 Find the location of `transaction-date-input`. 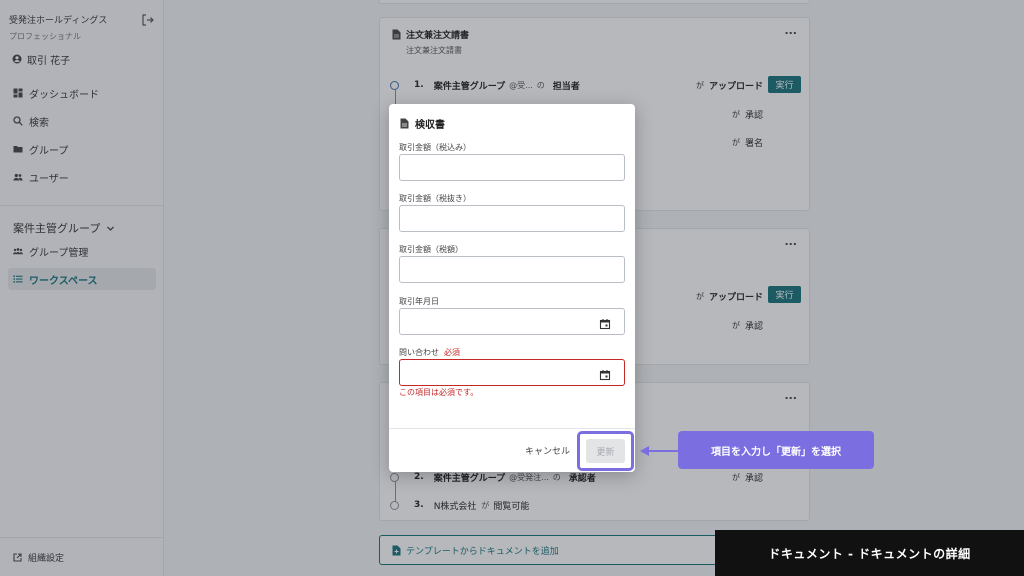

transaction-date-input is located at coordinates (512, 321).